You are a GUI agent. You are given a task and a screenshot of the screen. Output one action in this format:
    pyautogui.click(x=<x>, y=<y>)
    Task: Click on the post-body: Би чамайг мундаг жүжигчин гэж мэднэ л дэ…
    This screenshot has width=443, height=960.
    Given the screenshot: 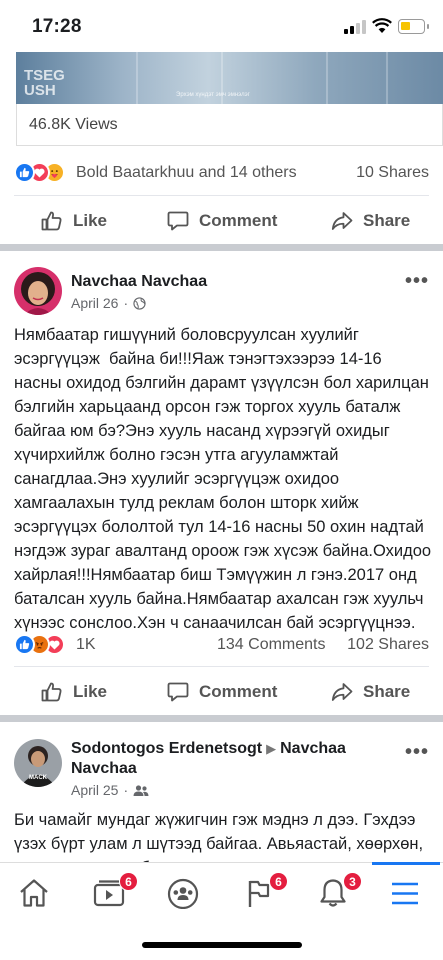 What is the action you would take?
    pyautogui.click(x=219, y=836)
    